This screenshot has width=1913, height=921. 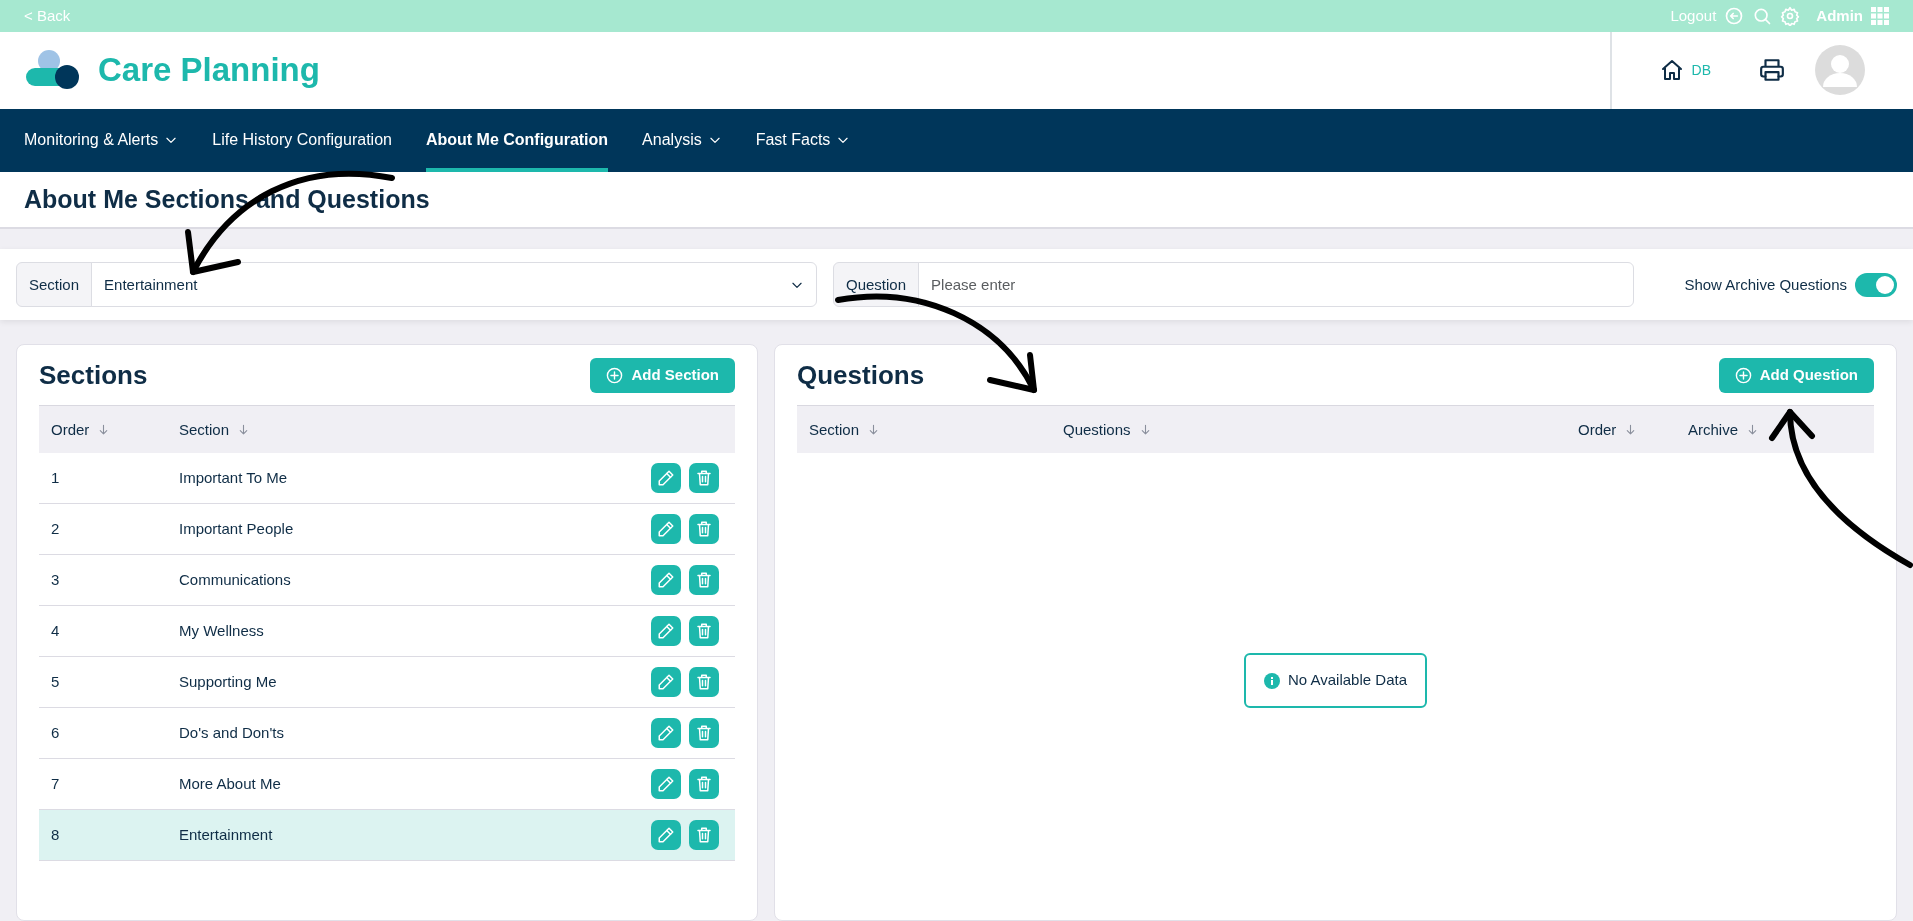 What do you see at coordinates (1097, 430) in the screenshot?
I see `column-header: Questions` at bounding box center [1097, 430].